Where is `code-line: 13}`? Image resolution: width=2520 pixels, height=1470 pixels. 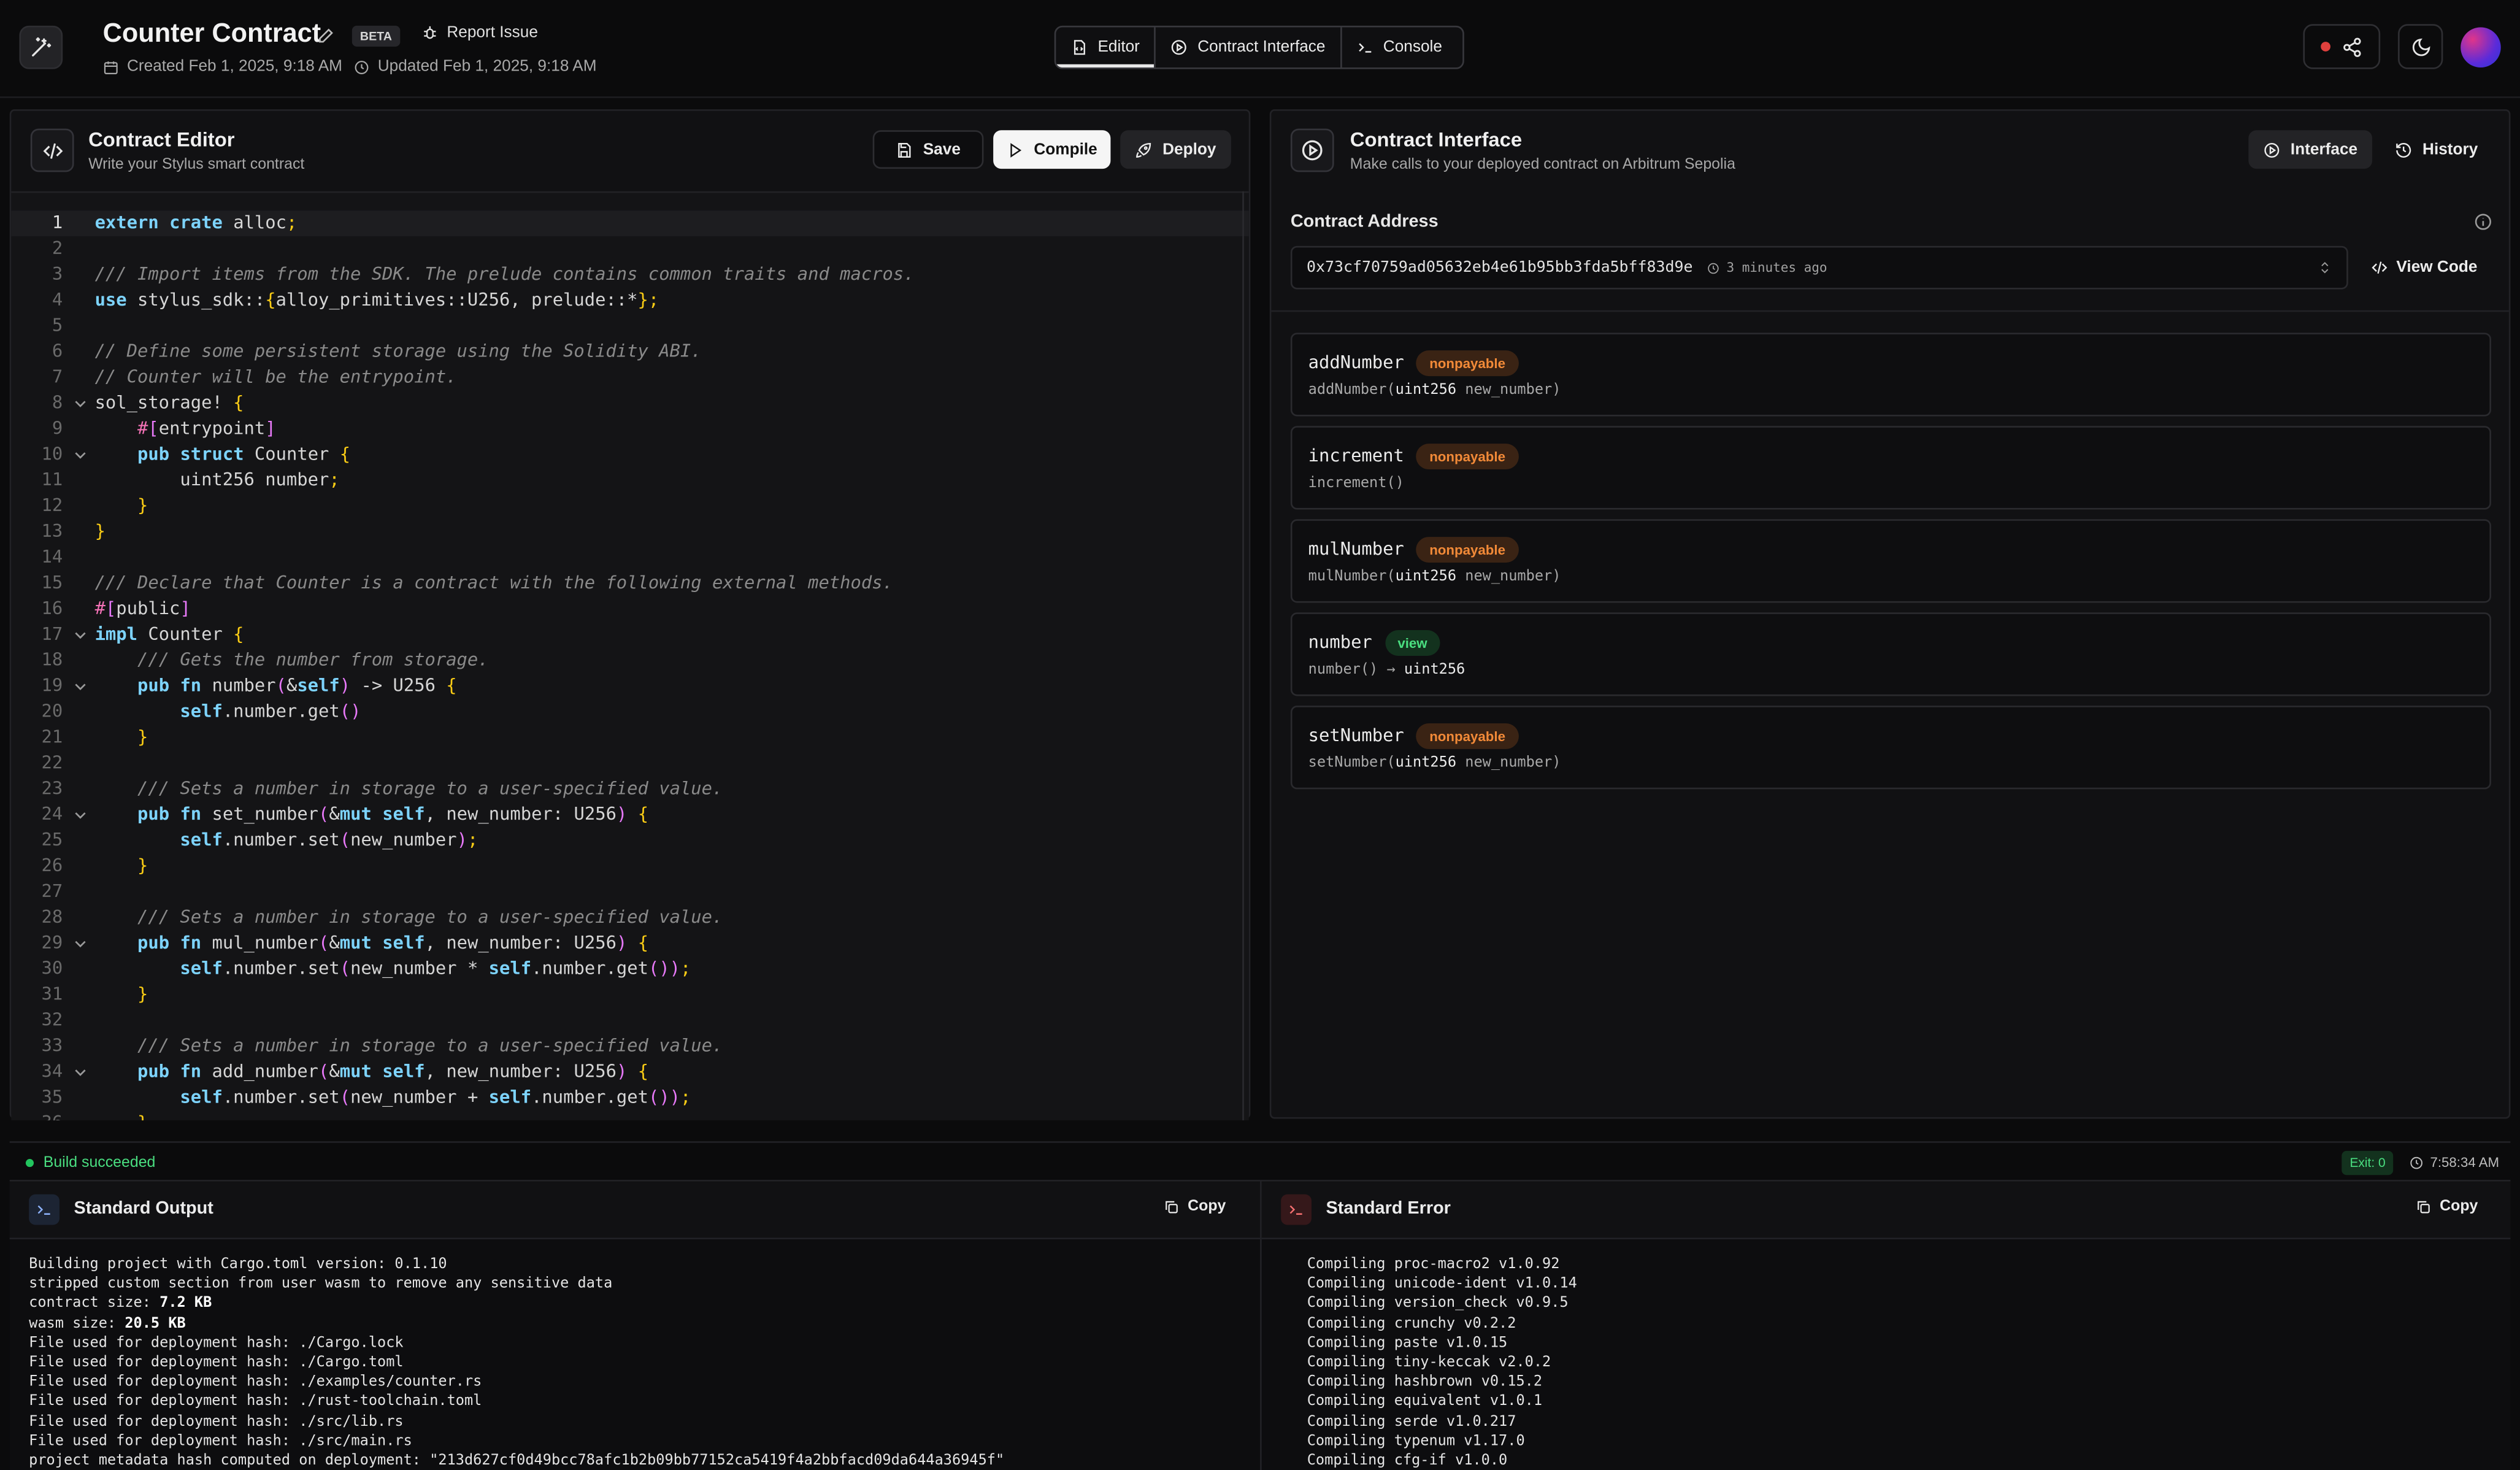
code-line: 13} is located at coordinates (629, 532).